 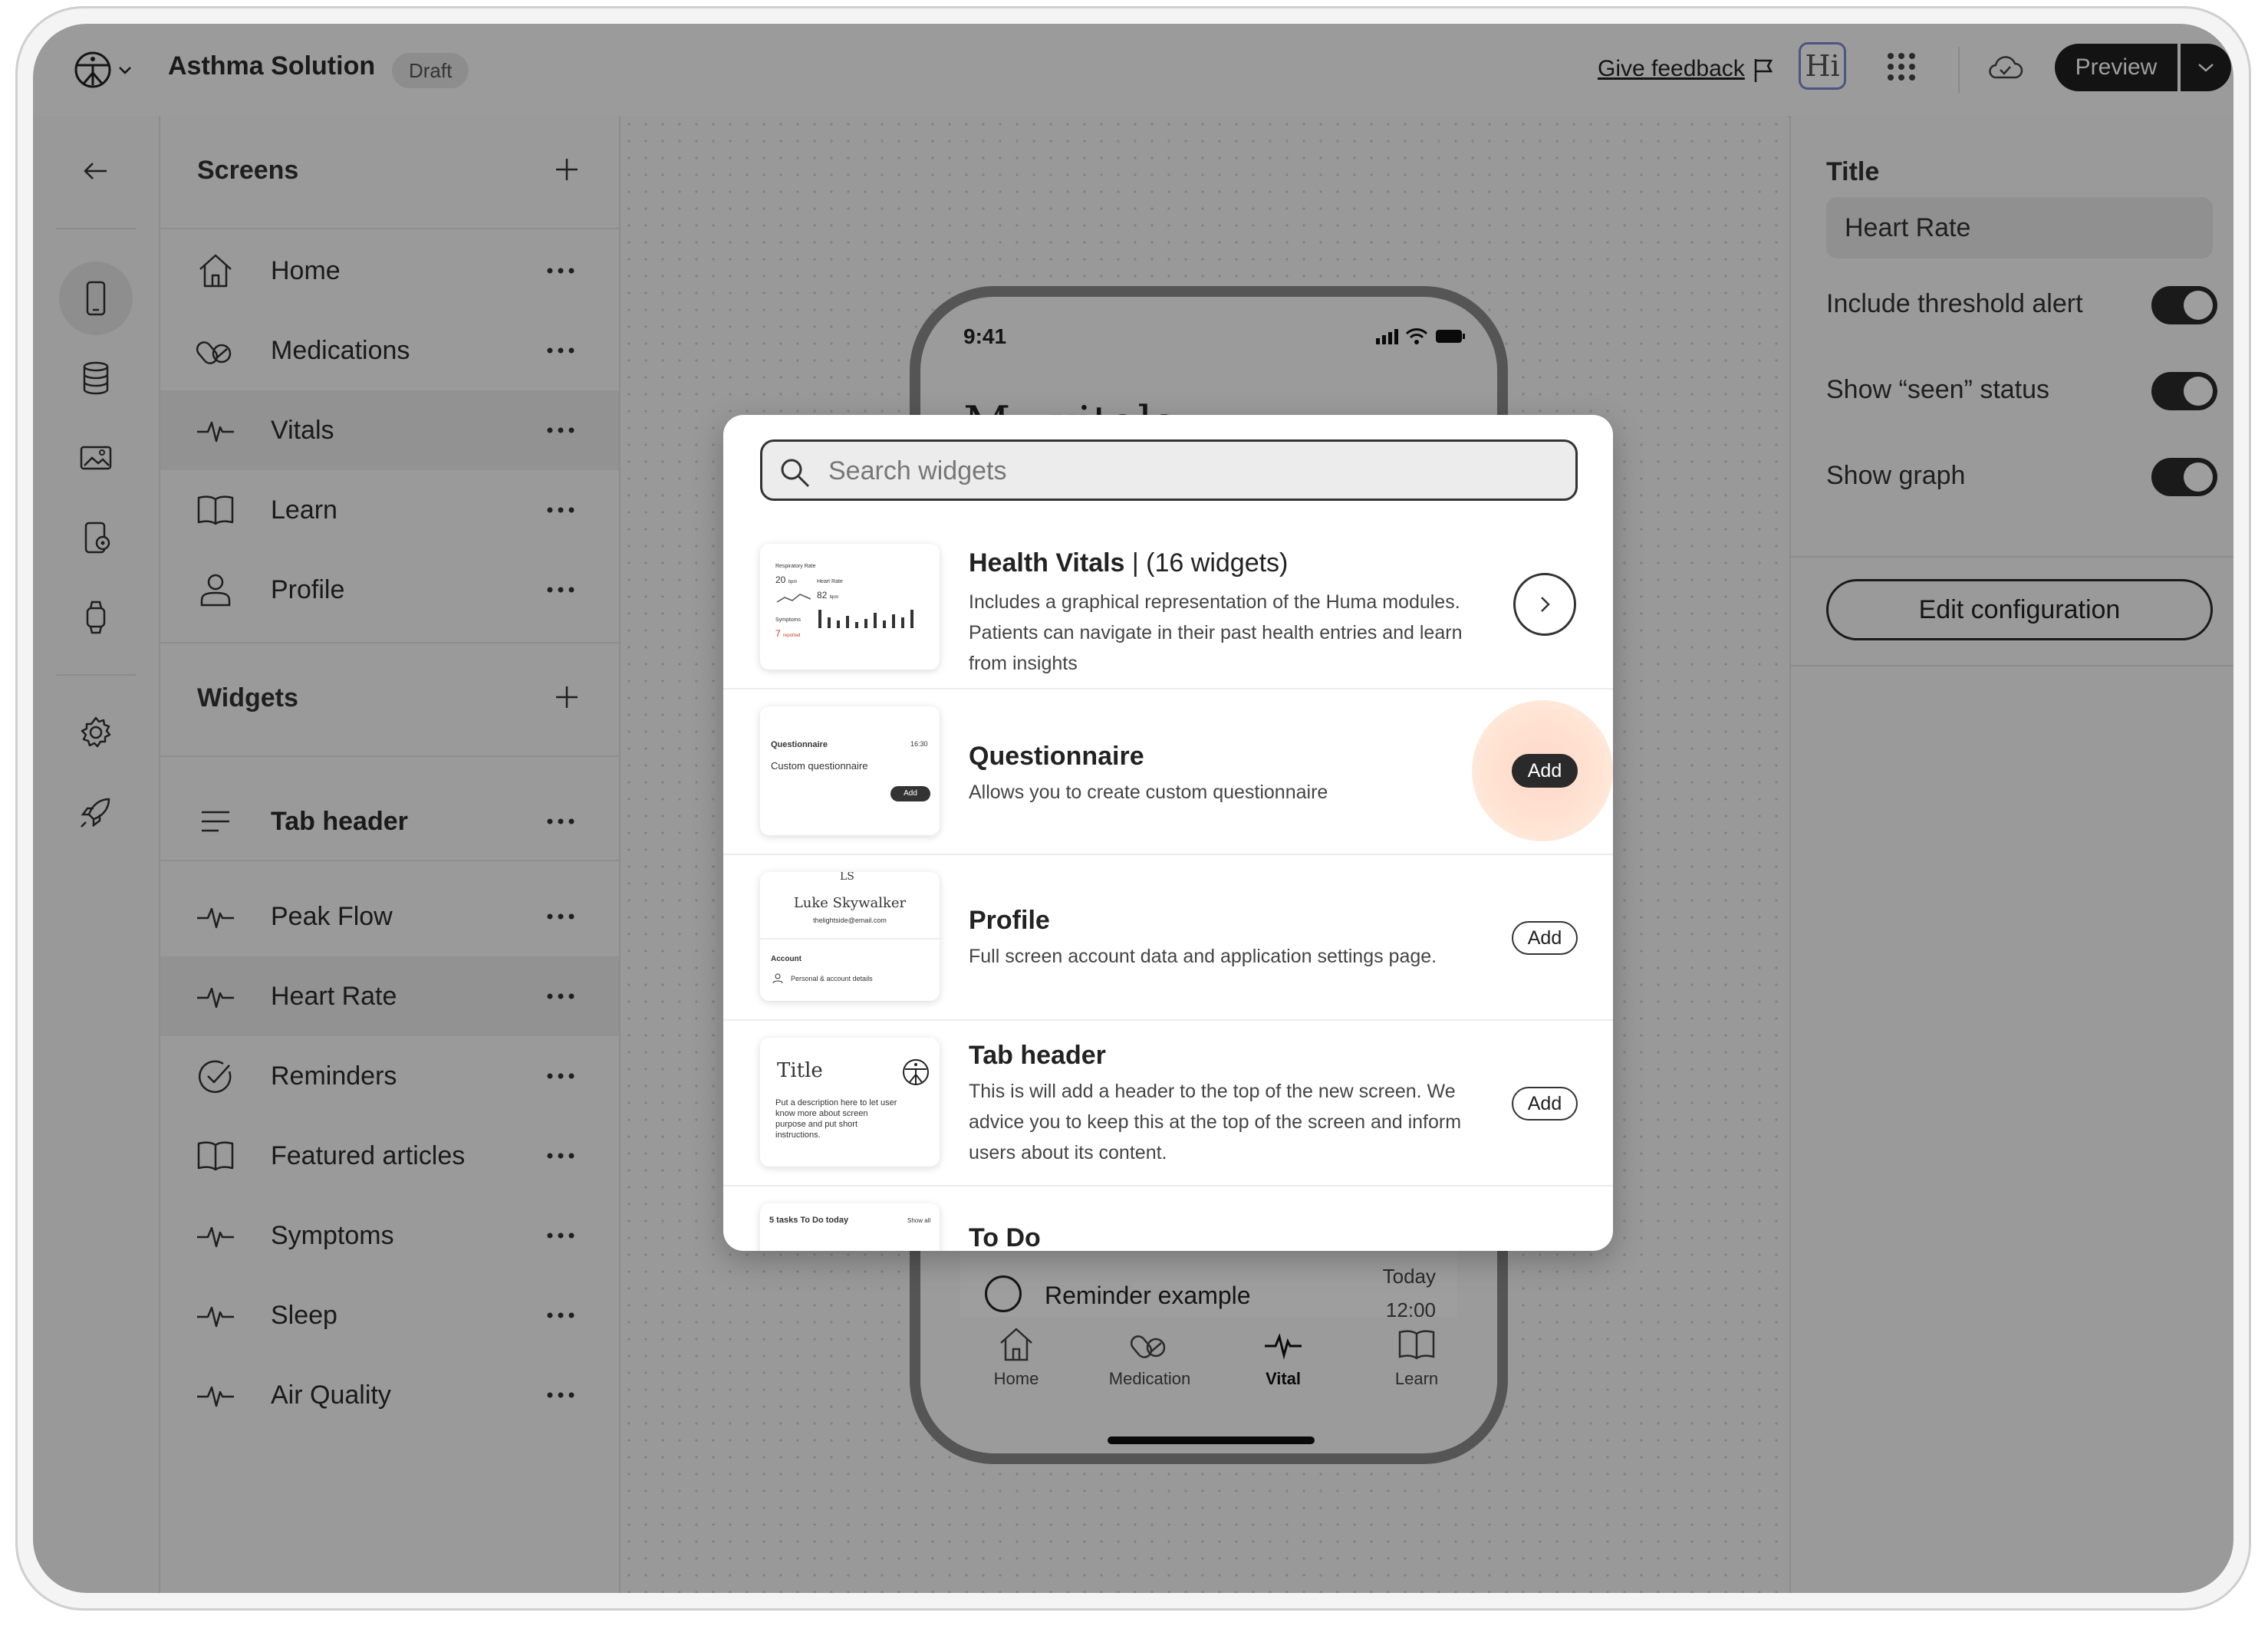 I want to click on search-widgets-field, so click(x=1169, y=470).